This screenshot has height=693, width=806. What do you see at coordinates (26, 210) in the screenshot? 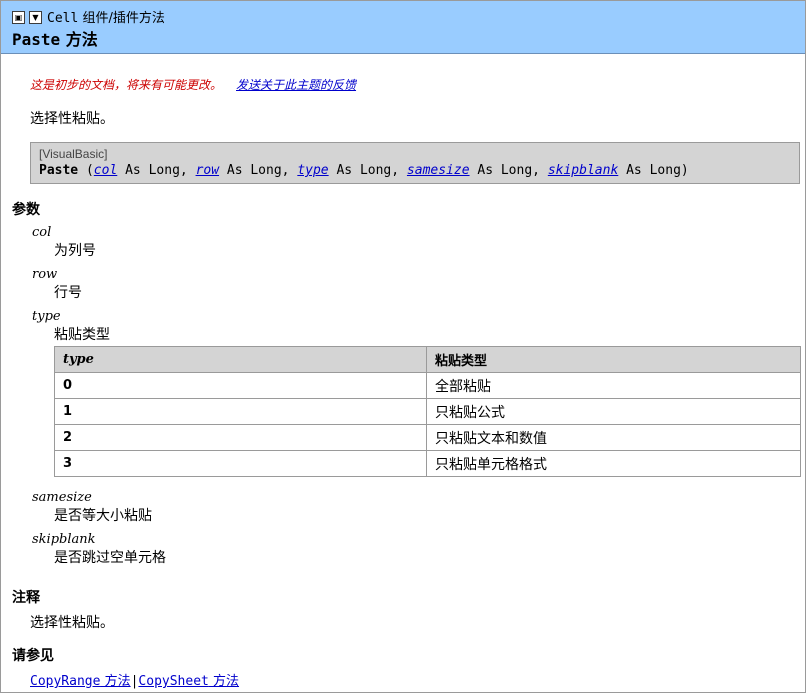
I see `params-heading: 参数` at bounding box center [26, 210].